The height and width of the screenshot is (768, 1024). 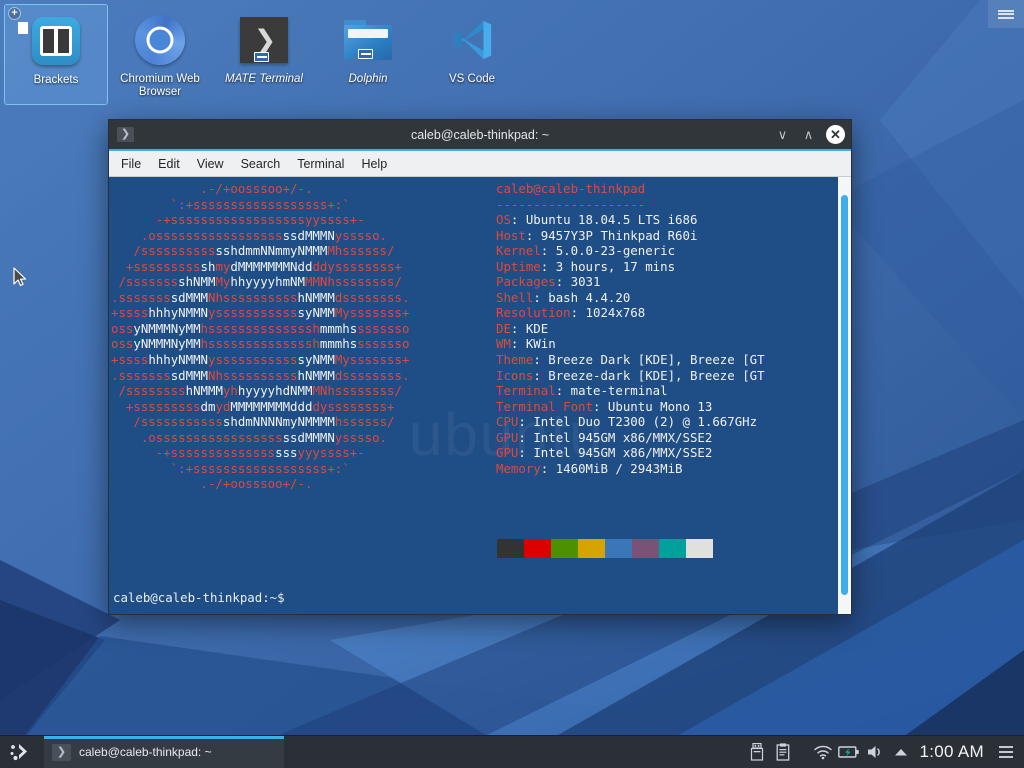 I want to click on neofetch-row-de: DE: KDE, so click(x=522, y=328).